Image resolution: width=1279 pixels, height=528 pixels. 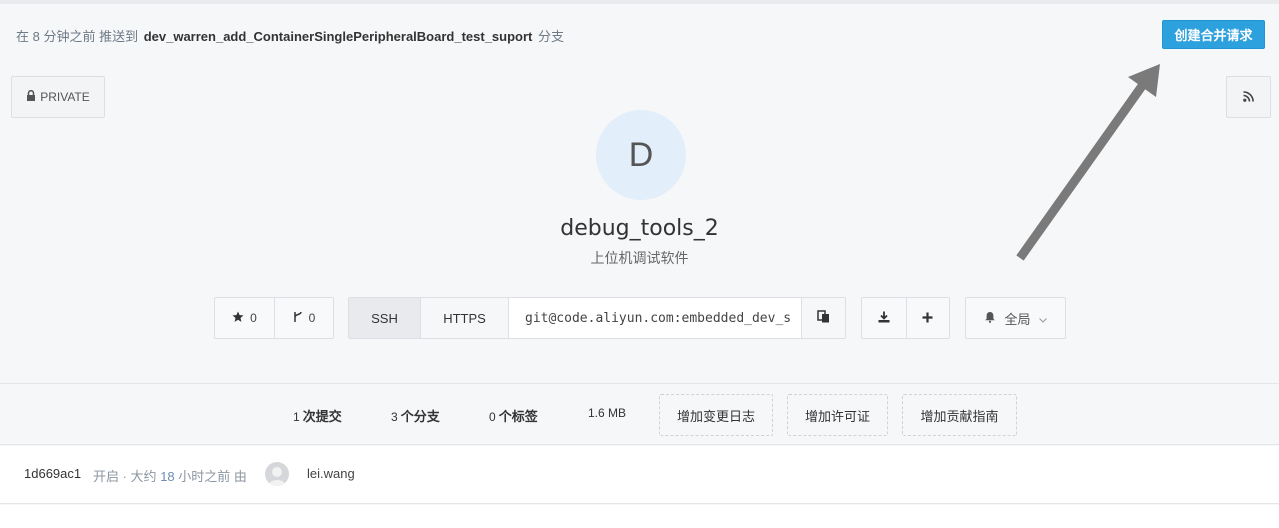 I want to click on commits-count: 1, so click(x=296, y=417).